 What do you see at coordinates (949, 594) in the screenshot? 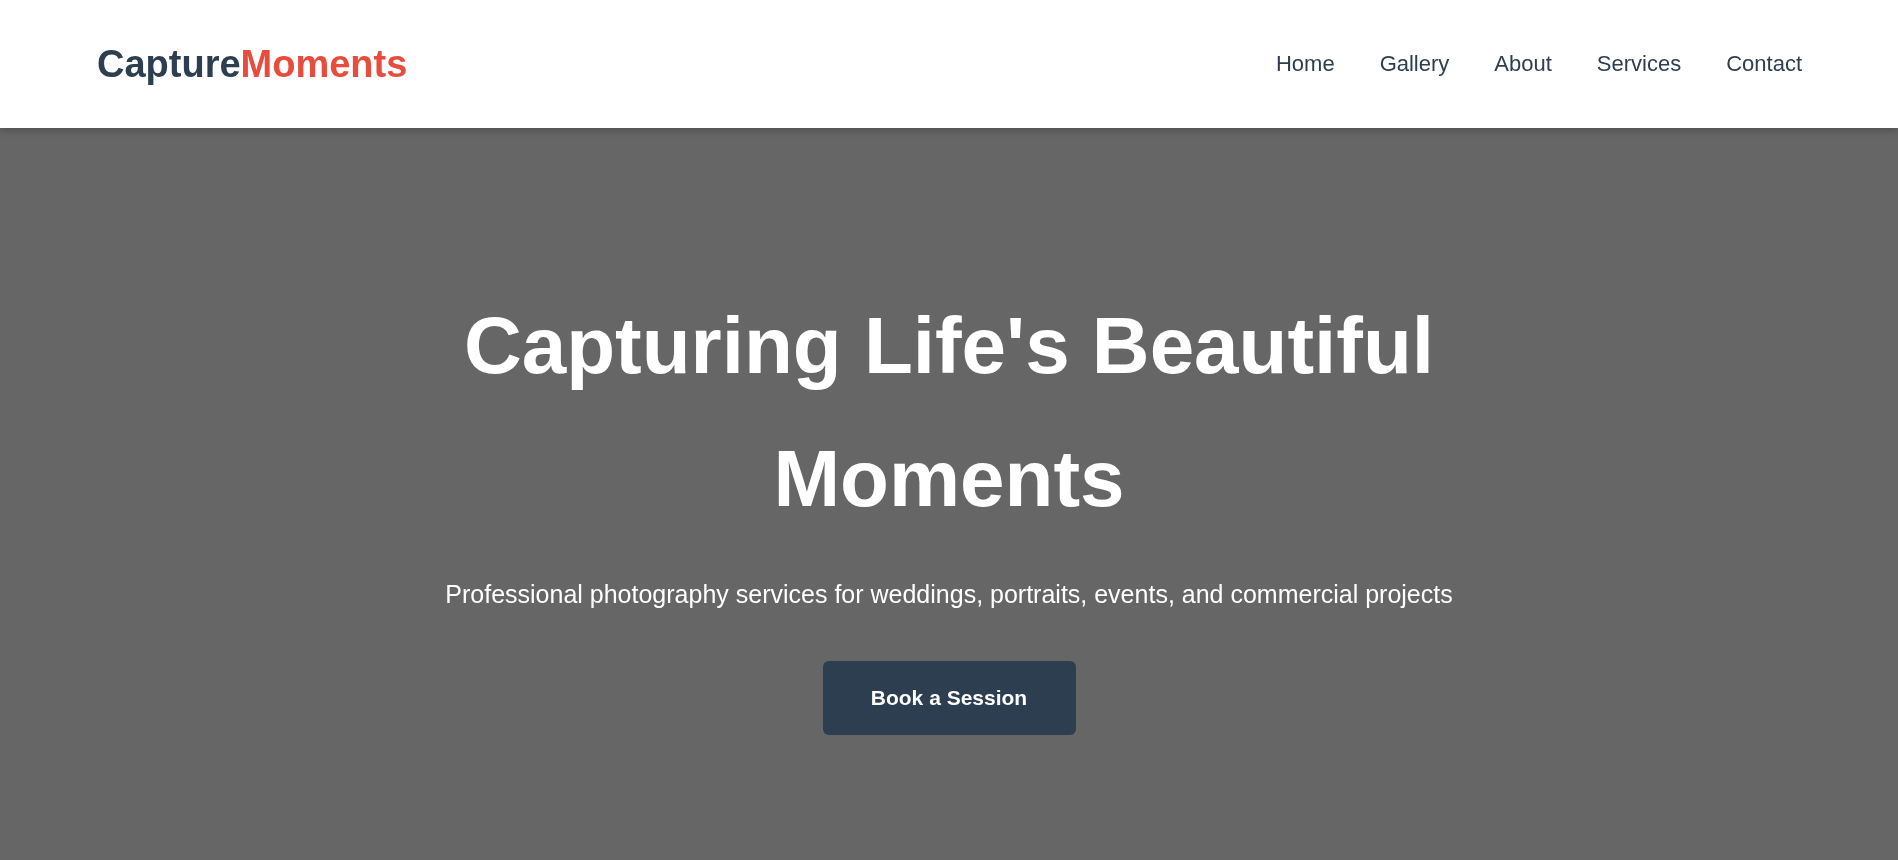
I see `hero-subtitle: Professional photography services for weddings, portraits, events, and commercial projects` at bounding box center [949, 594].